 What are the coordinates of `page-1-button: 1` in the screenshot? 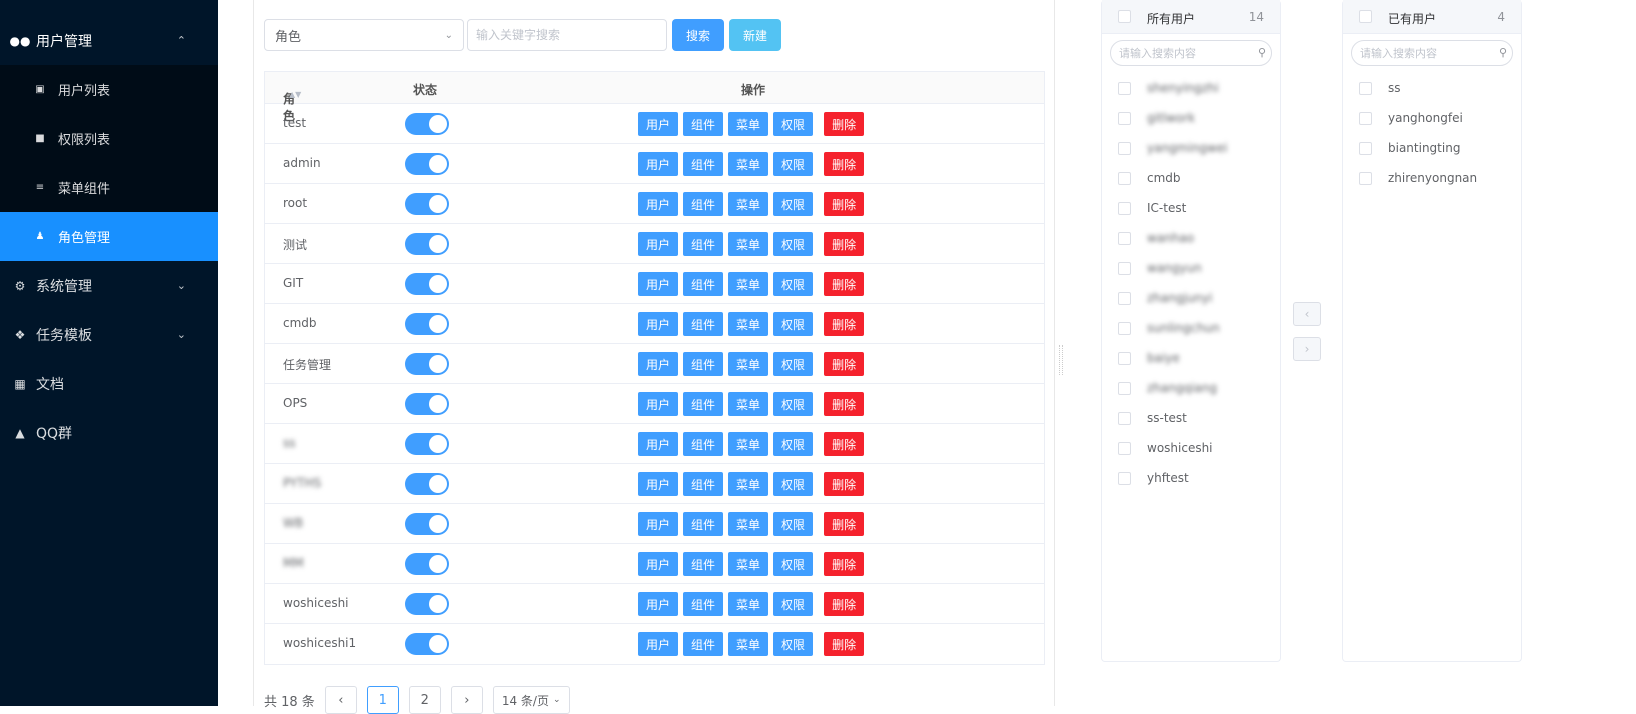 It's located at (382, 700).